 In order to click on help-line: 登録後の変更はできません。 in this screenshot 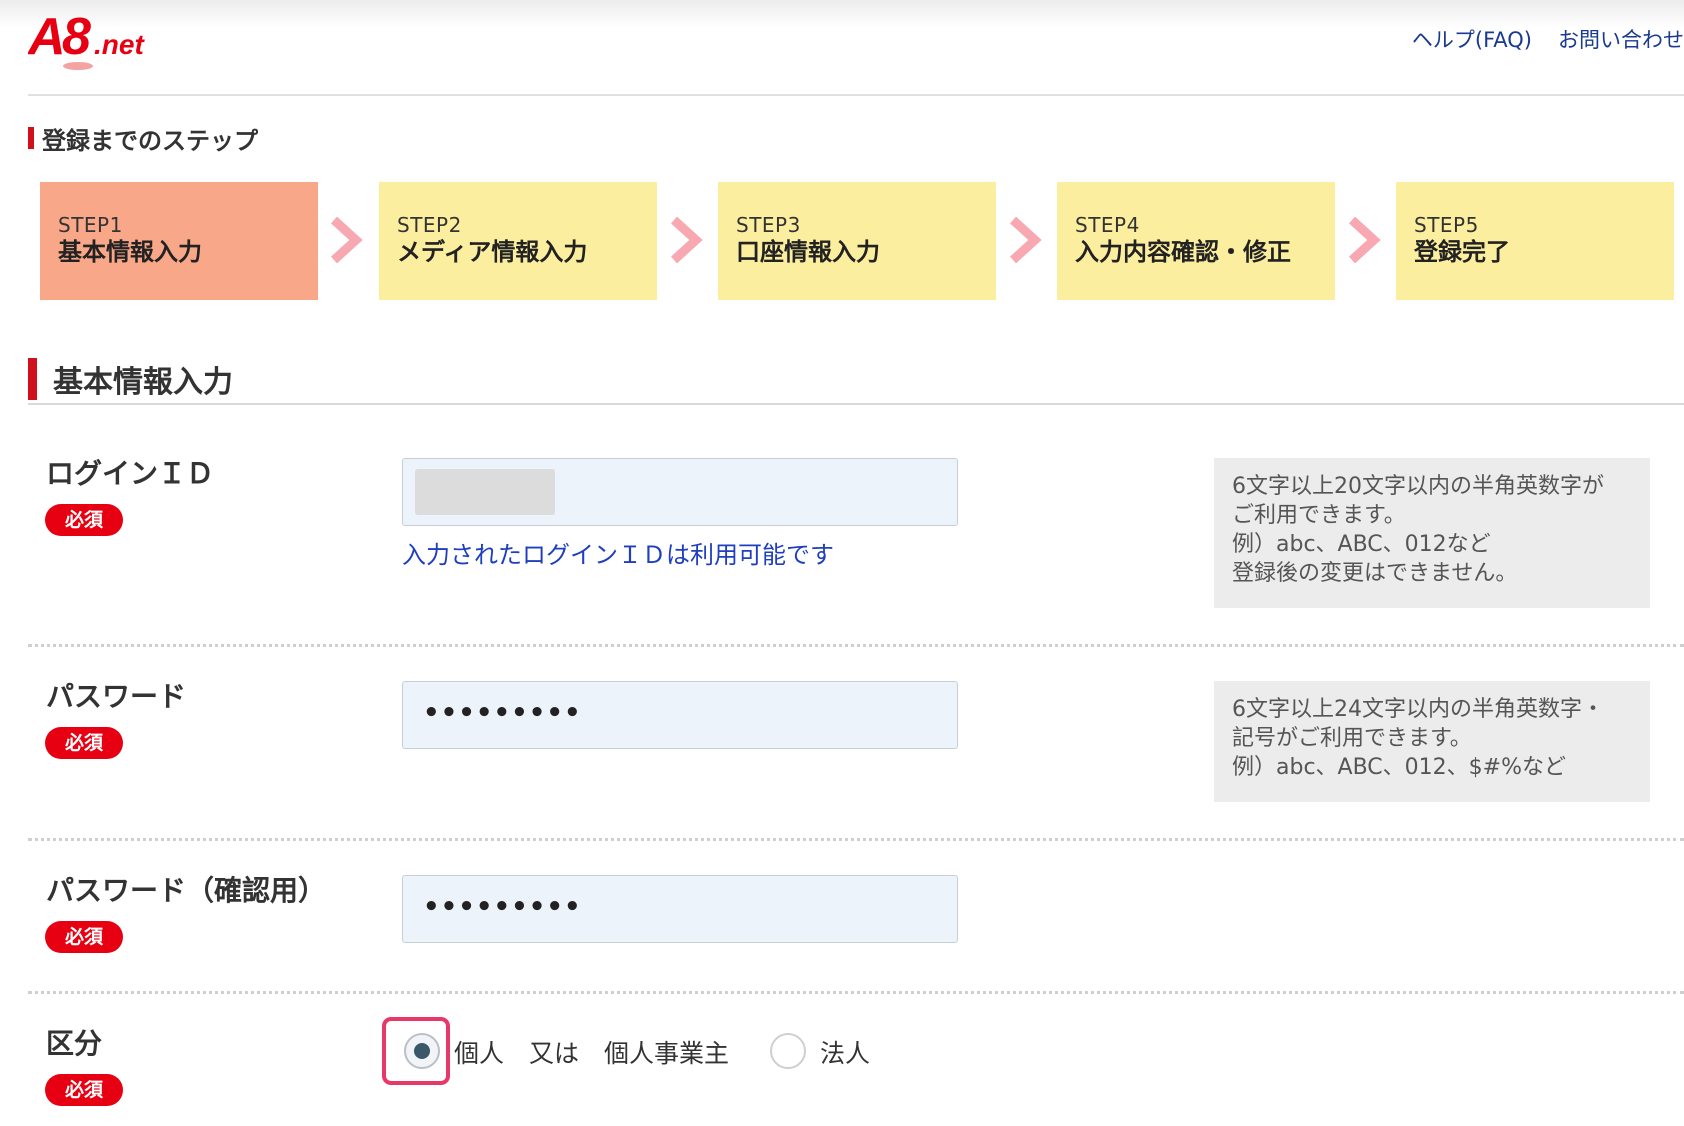, I will do `click(1375, 573)`.